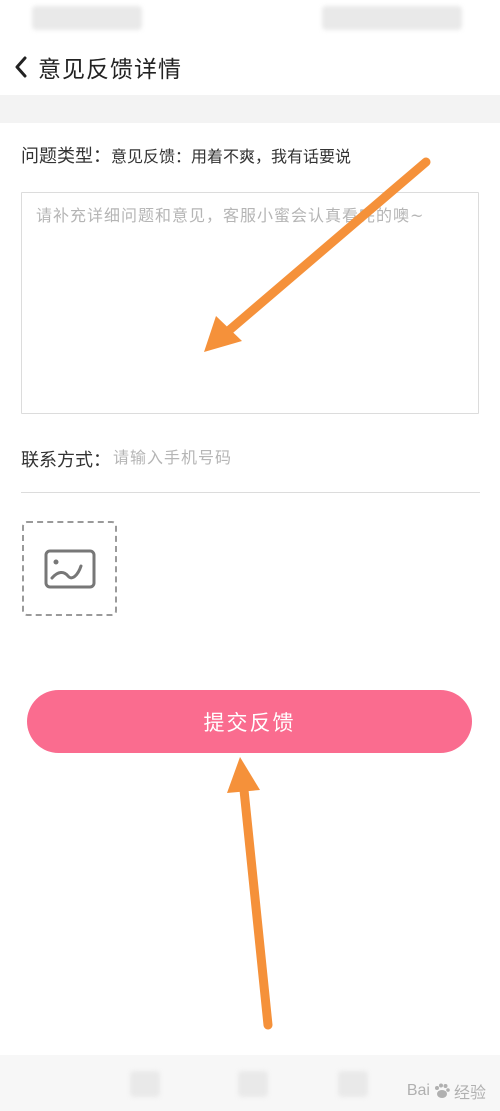 The width and height of the screenshot is (500, 1111). What do you see at coordinates (442, 1090) in the screenshot?
I see `paw-icon` at bounding box center [442, 1090].